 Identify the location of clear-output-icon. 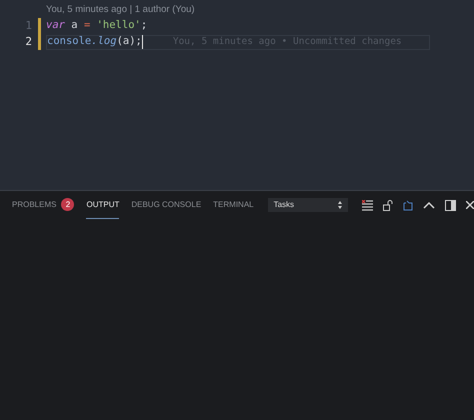
(367, 205).